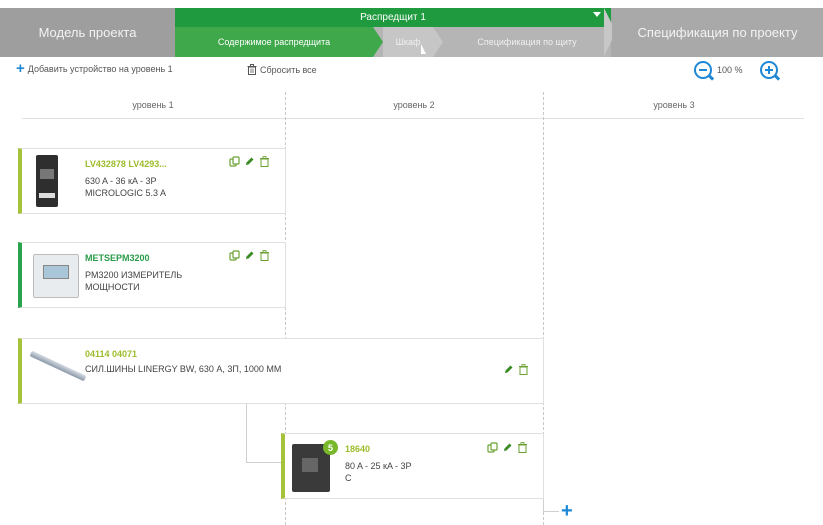 This screenshot has width=823, height=525. Describe the element at coordinates (153, 105) in the screenshot. I see `level-1-header: уровень 1` at that location.